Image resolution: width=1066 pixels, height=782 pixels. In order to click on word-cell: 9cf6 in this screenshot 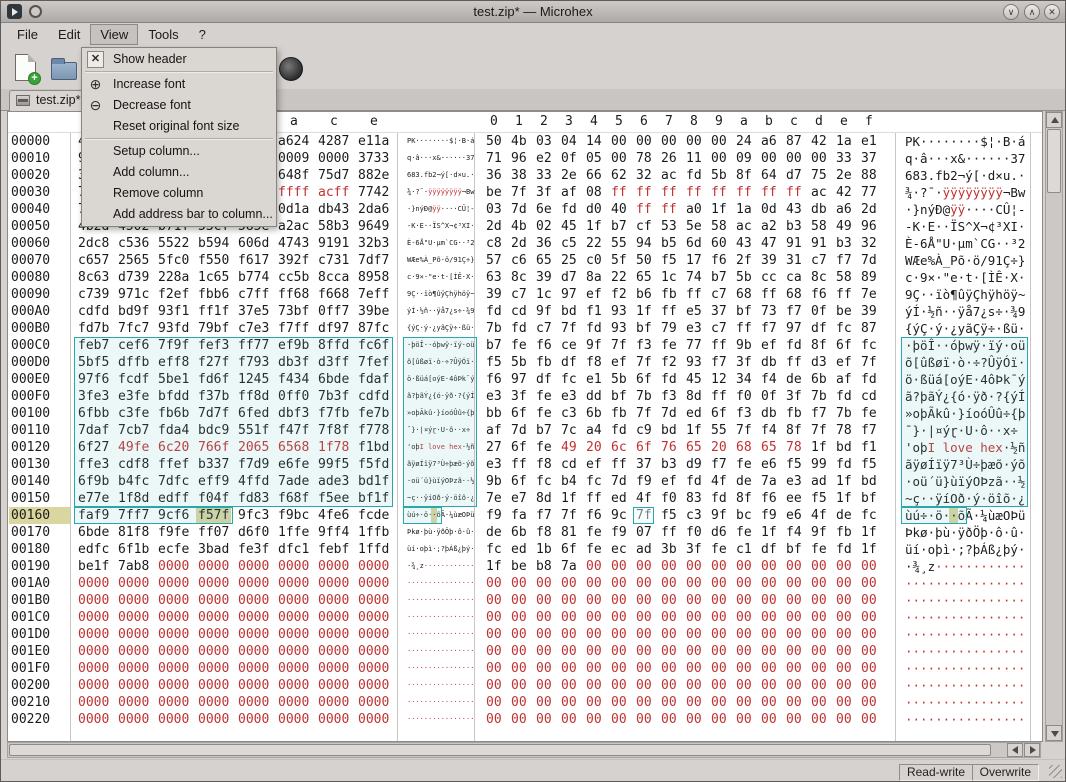, I will do `click(173, 515)`.